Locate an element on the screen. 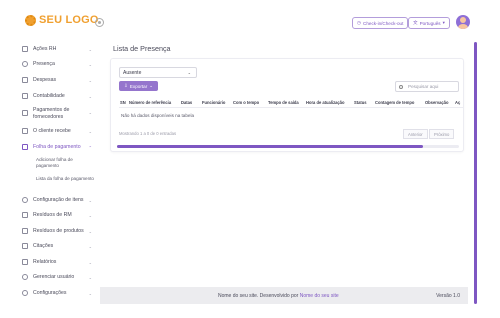  sidebar-item-presenca: Presença ⌄ is located at coordinates (59, 64).